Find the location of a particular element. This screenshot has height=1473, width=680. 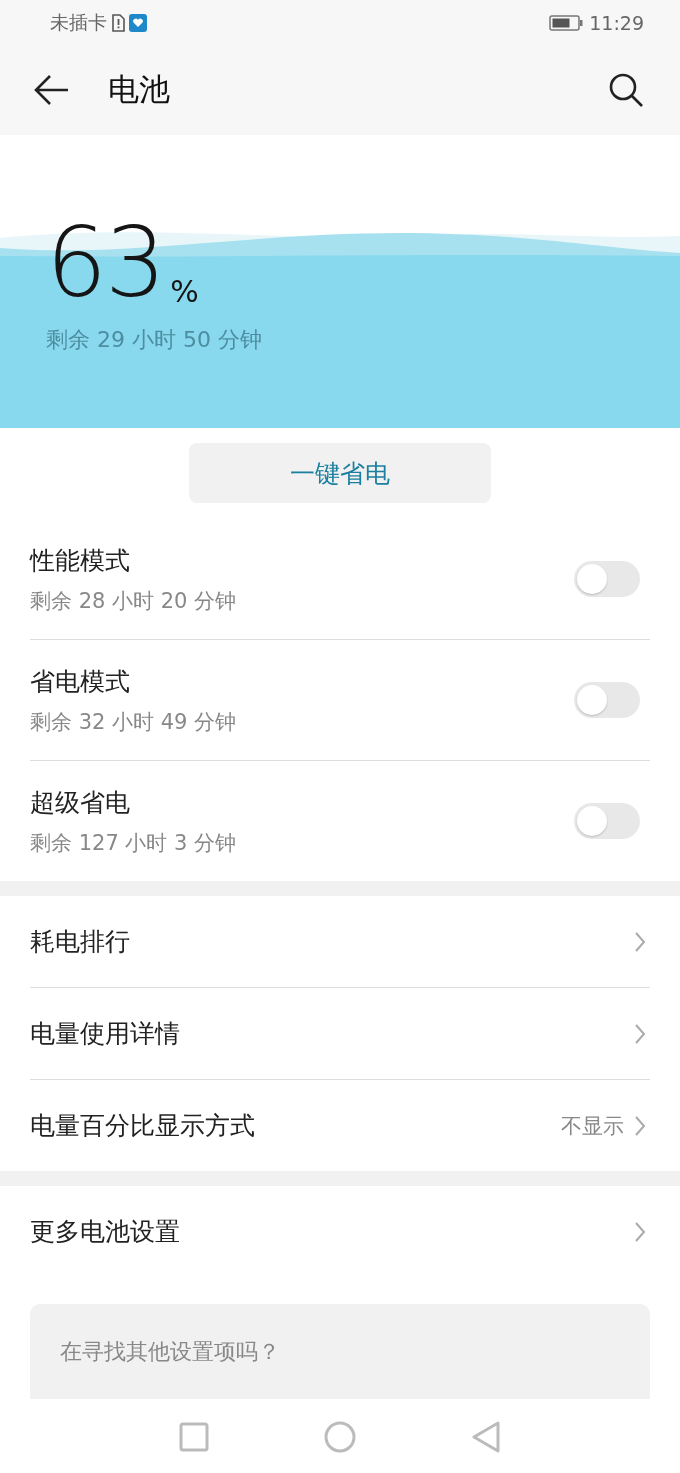

row-label: 更多电池设置 is located at coordinates (105, 1232).